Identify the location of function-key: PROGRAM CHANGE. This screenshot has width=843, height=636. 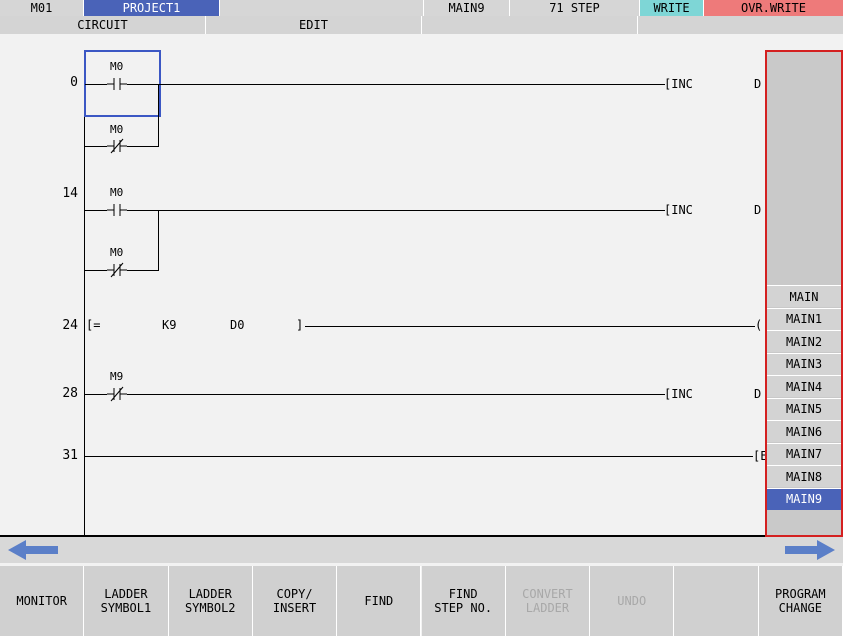
(800, 601).